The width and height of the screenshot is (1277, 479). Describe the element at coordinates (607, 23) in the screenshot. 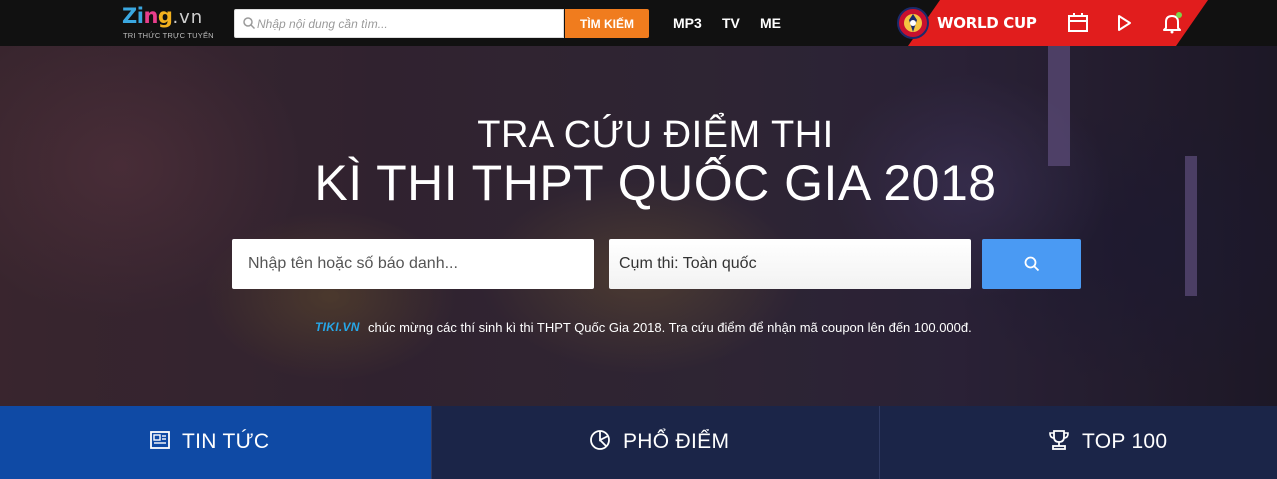

I see `site-search-button: TÌM KIẾM` at that location.